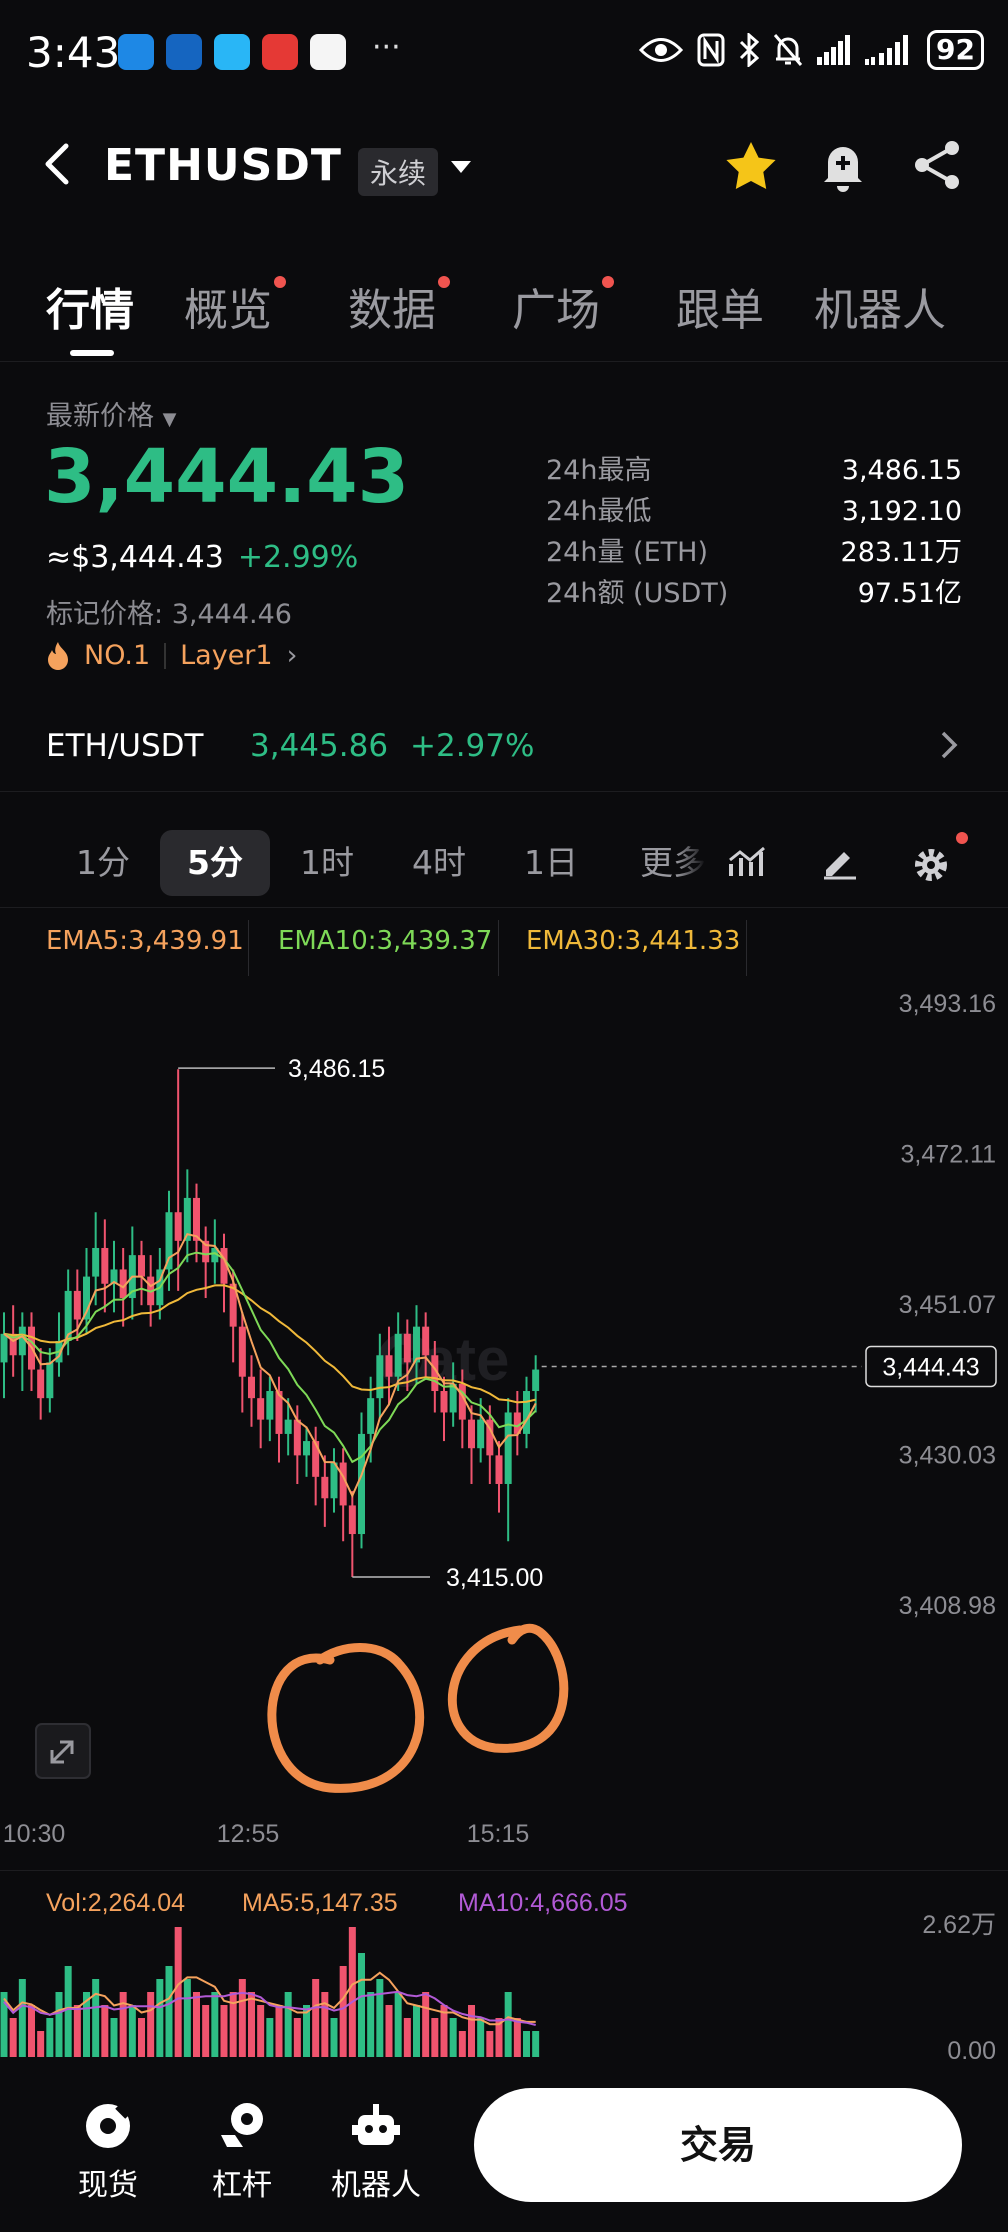 This screenshot has height=2232, width=1008. Describe the element at coordinates (788, 50) in the screenshot. I see `mute-bell-icon` at that location.